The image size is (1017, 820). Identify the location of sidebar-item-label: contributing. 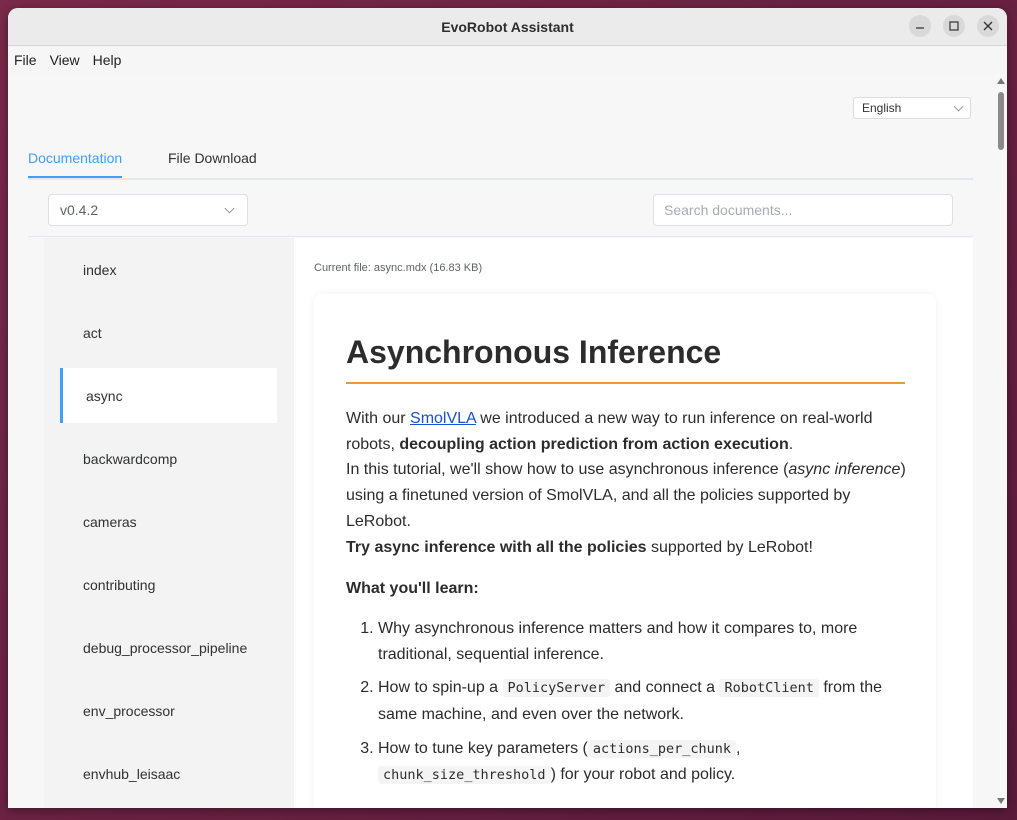
(119, 584).